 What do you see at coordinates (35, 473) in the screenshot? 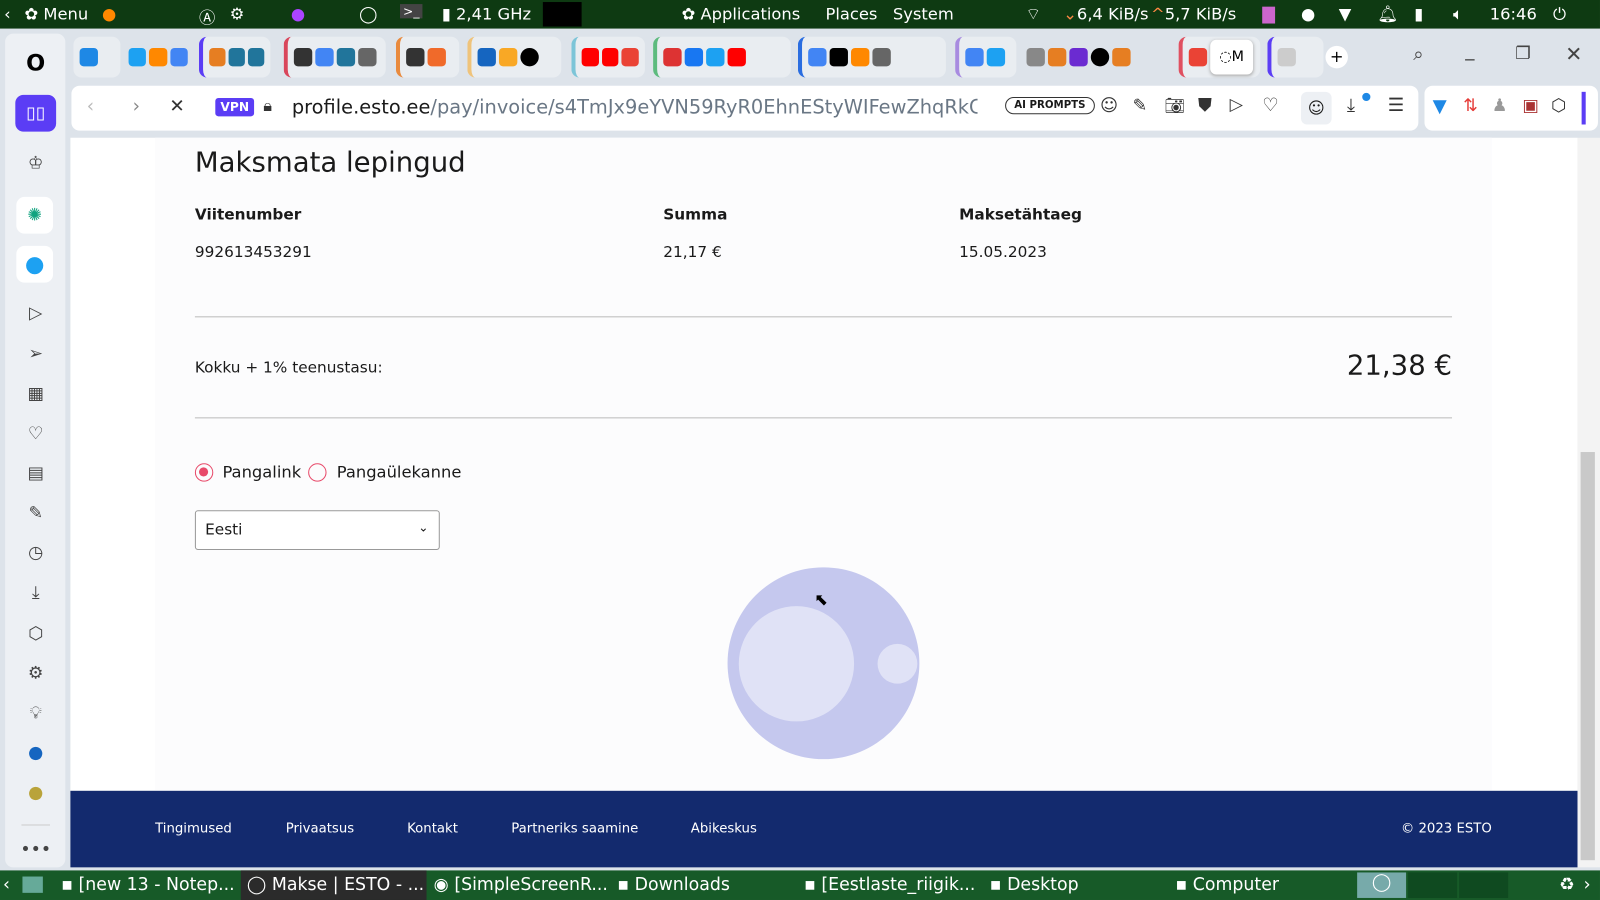
I see `news-icon: ▤` at bounding box center [35, 473].